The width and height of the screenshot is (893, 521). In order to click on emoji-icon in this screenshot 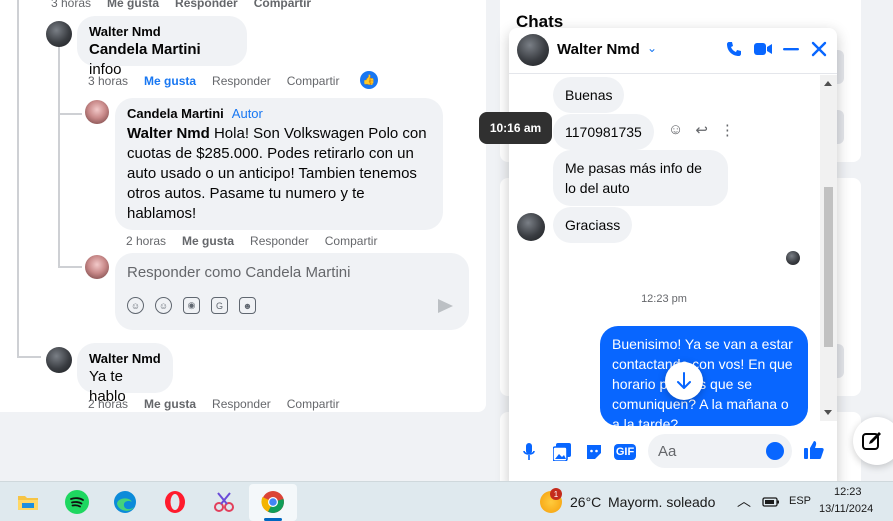, I will do `click(775, 451)`.